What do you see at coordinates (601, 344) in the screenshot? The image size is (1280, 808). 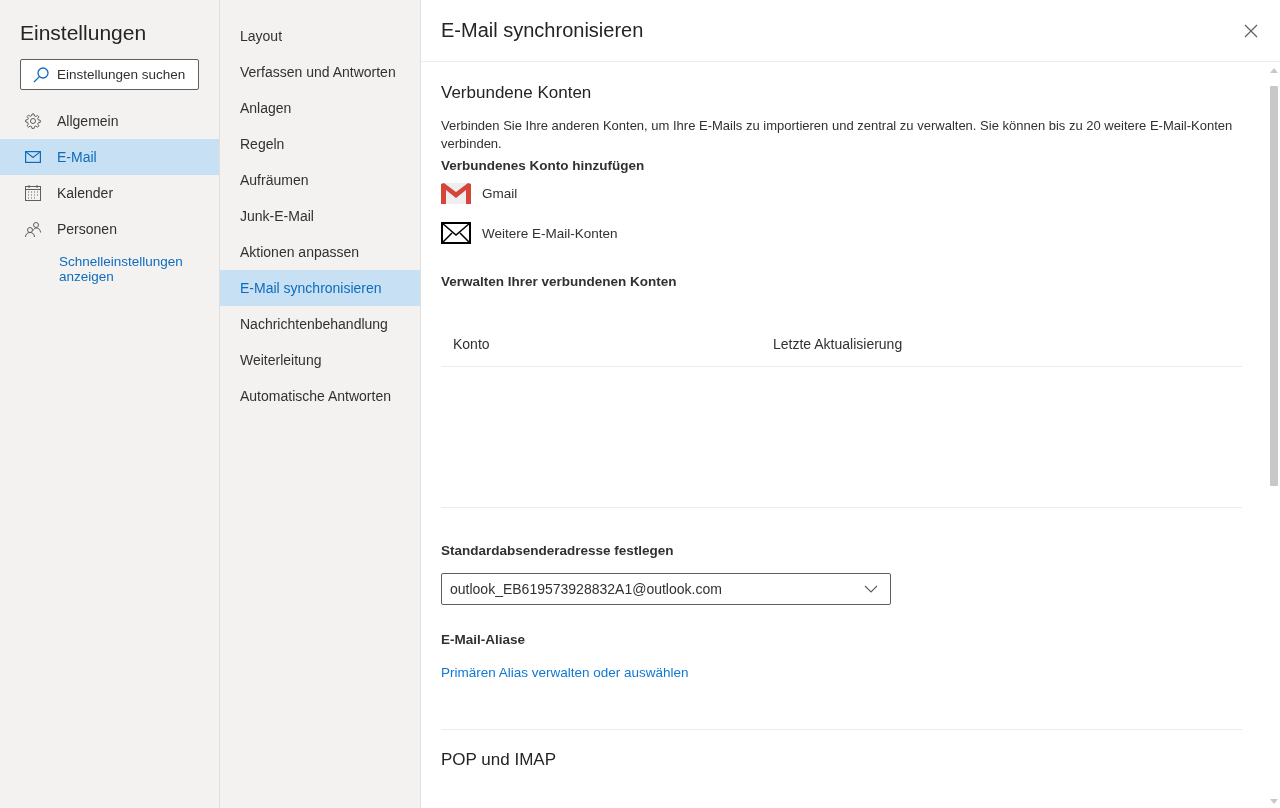 I see `column-header: Konto` at bounding box center [601, 344].